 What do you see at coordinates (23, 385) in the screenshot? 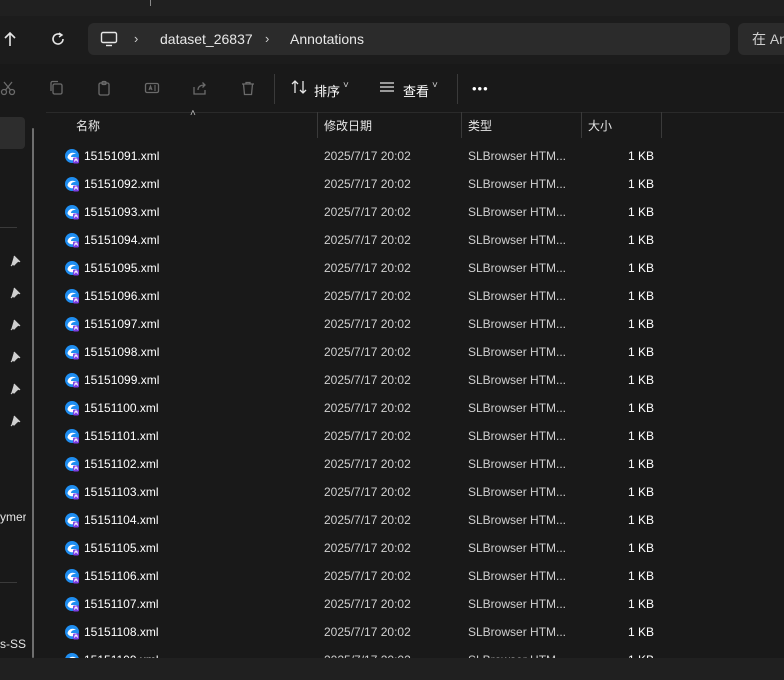
I see `navigation-pane` at bounding box center [23, 385].